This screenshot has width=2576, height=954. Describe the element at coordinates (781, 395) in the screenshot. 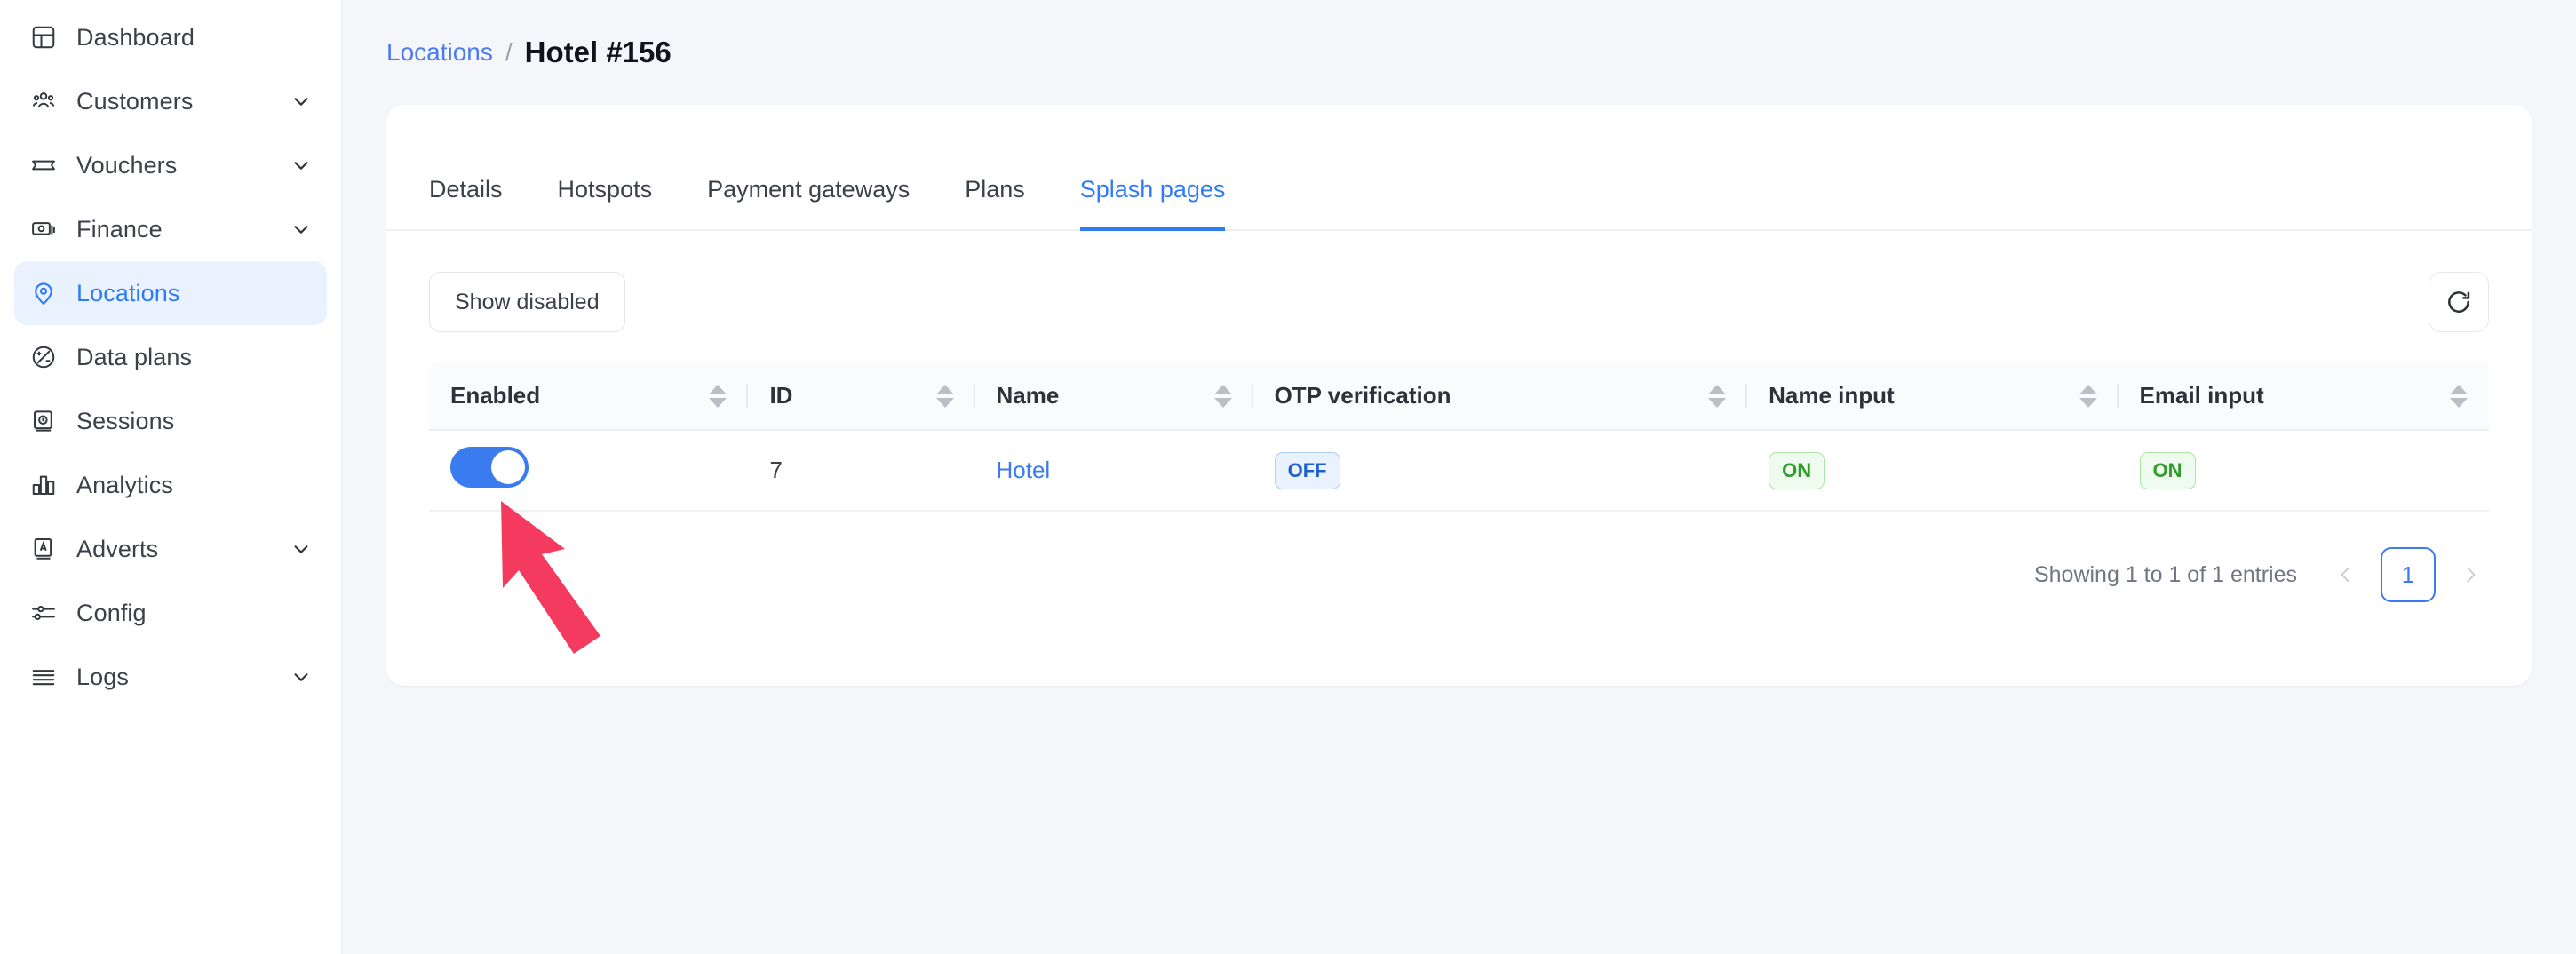

I see `col-id-label: ID` at that location.